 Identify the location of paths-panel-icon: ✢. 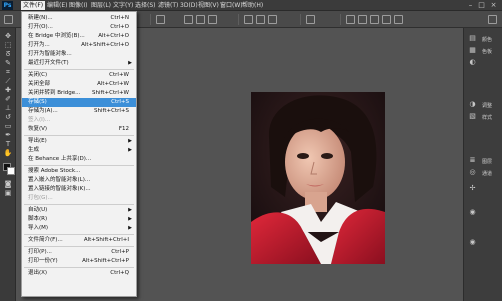
(472, 188).